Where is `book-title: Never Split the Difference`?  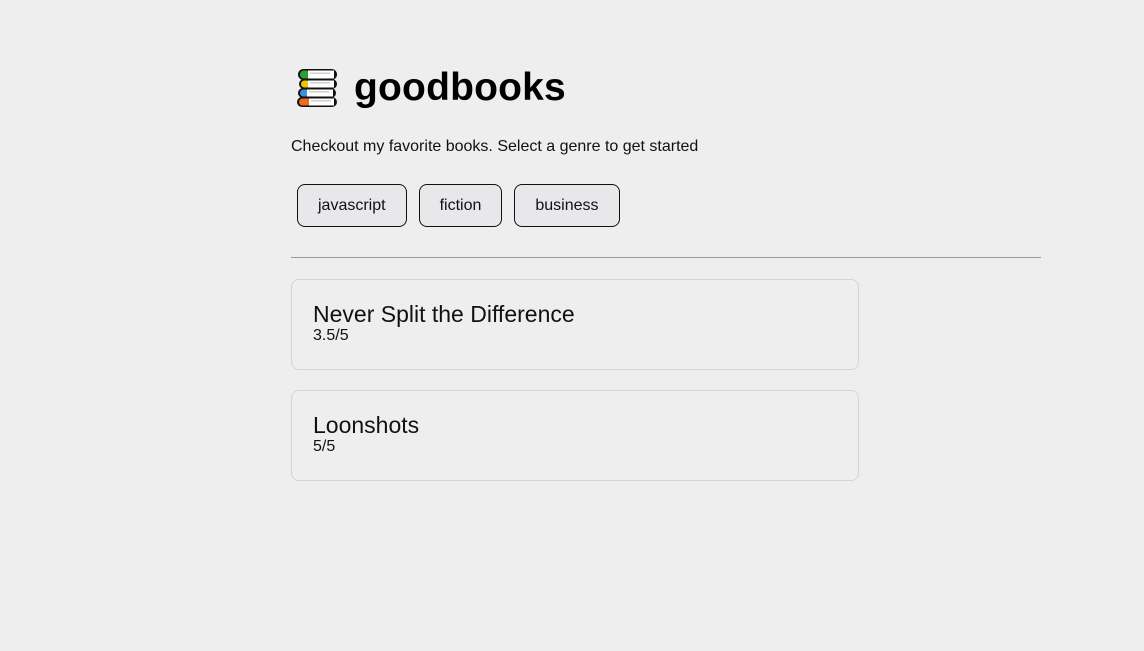
book-title: Never Split the Difference is located at coordinates (444, 314).